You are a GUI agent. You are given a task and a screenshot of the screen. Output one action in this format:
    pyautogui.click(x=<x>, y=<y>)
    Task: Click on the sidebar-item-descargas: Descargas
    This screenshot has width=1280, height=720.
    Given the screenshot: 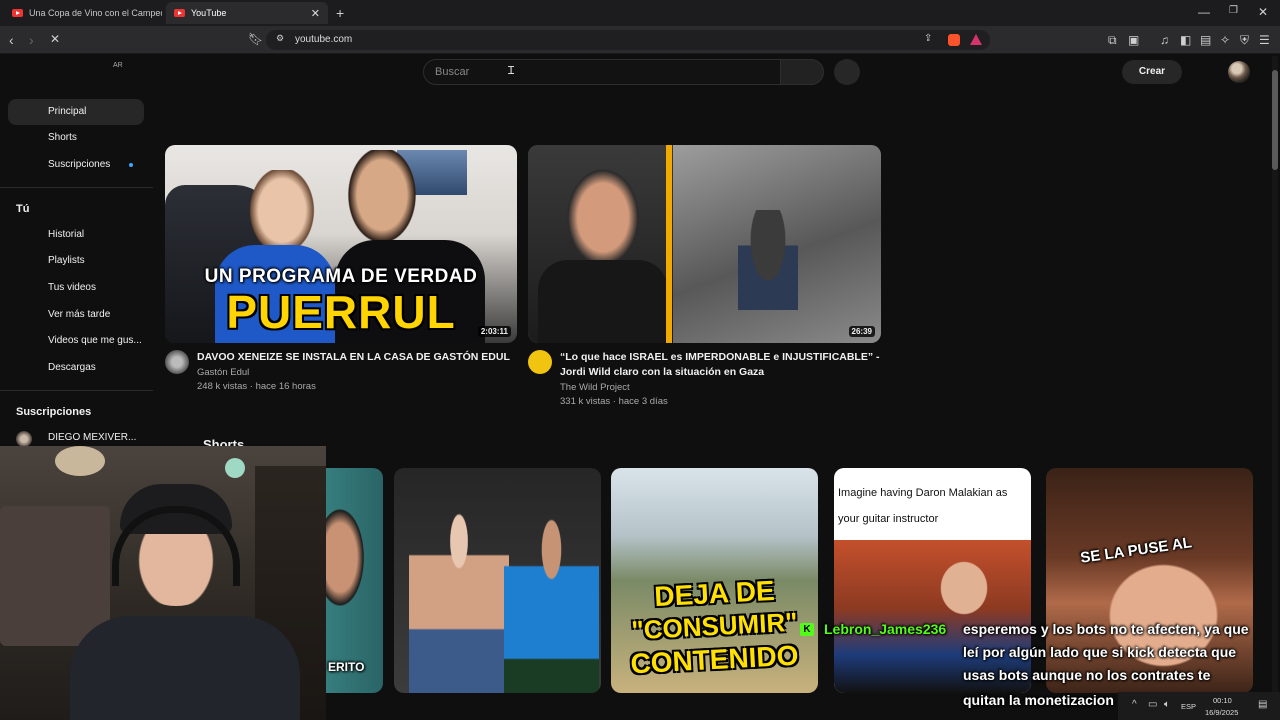 What is the action you would take?
    pyautogui.click(x=76, y=368)
    